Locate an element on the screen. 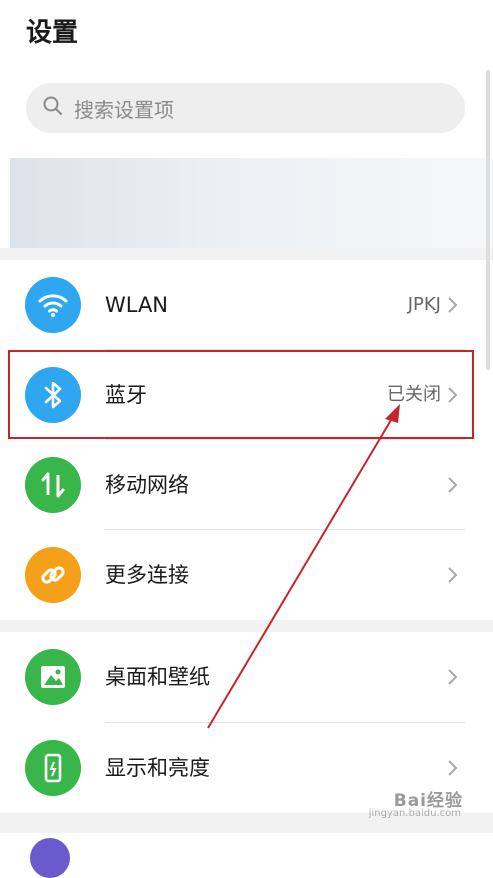  watermark-url: jingyan.baidu.com is located at coordinates (414, 813).